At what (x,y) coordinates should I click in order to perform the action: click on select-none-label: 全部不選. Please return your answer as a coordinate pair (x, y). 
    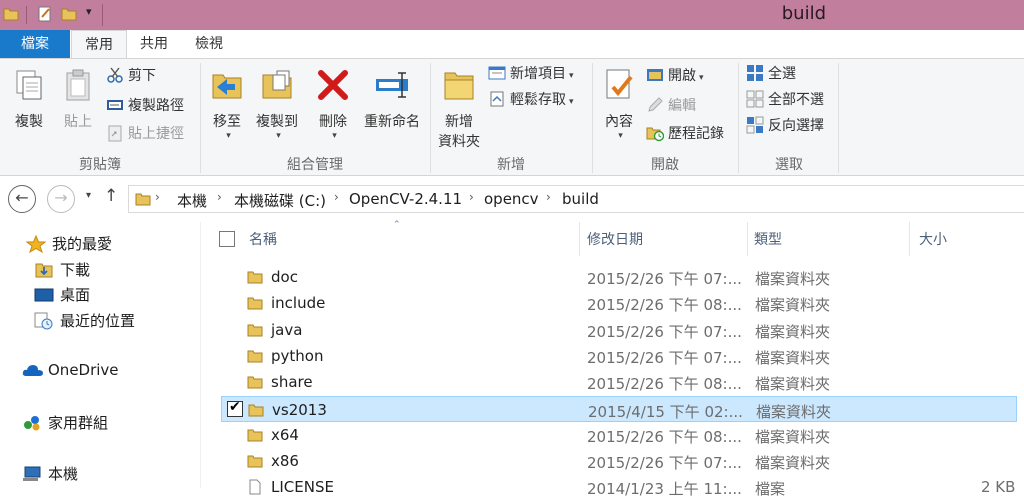
    Looking at the image, I should click on (796, 100).